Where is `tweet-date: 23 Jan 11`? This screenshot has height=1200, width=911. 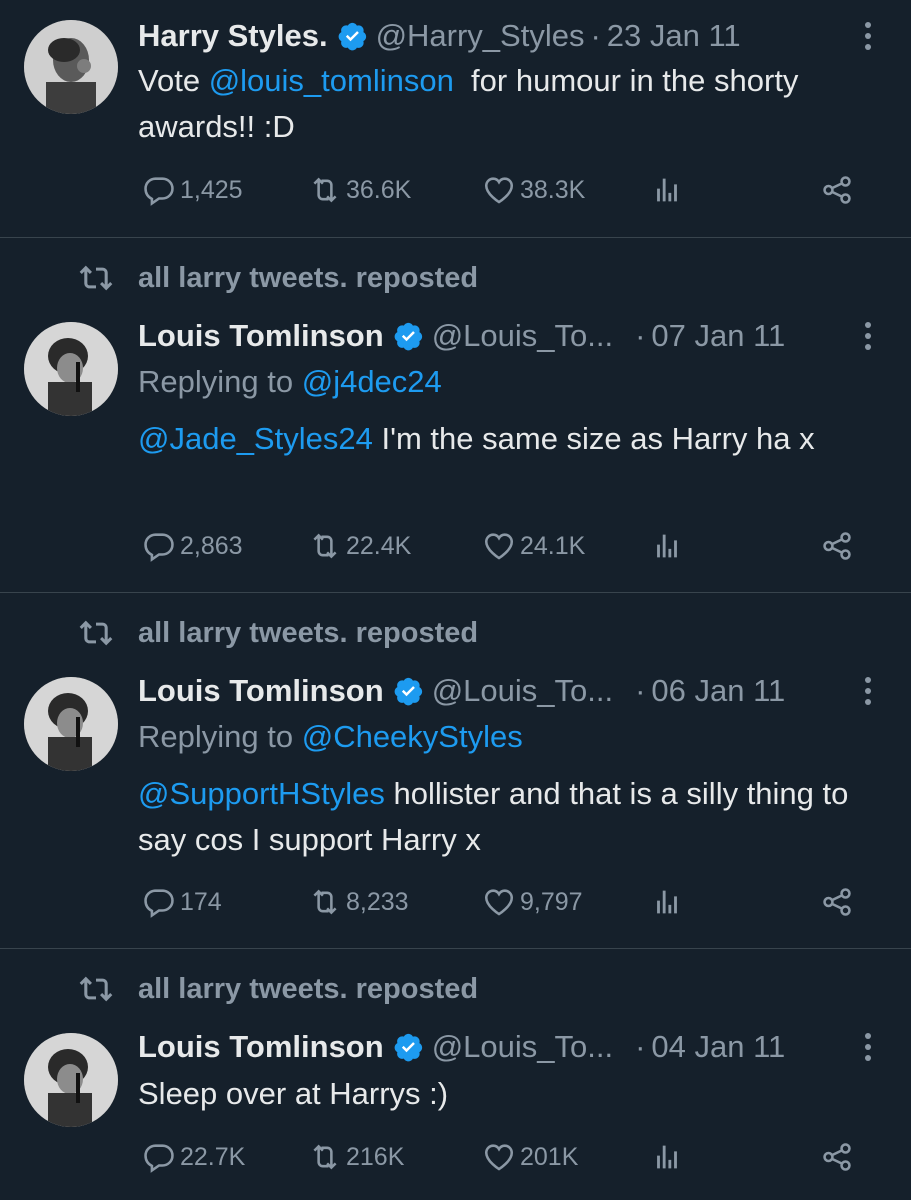 tweet-date: 23 Jan 11 is located at coordinates (674, 36).